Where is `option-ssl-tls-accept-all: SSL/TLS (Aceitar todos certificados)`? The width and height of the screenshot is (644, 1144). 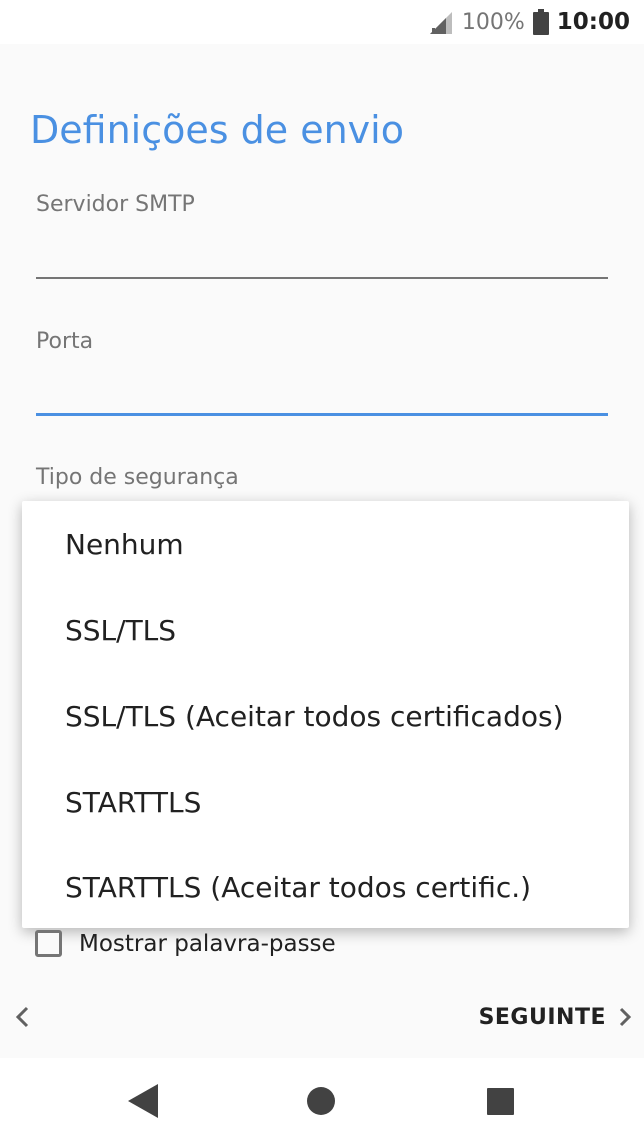
option-ssl-tls-accept-all: SSL/TLS (Aceitar todos certificados) is located at coordinates (314, 716).